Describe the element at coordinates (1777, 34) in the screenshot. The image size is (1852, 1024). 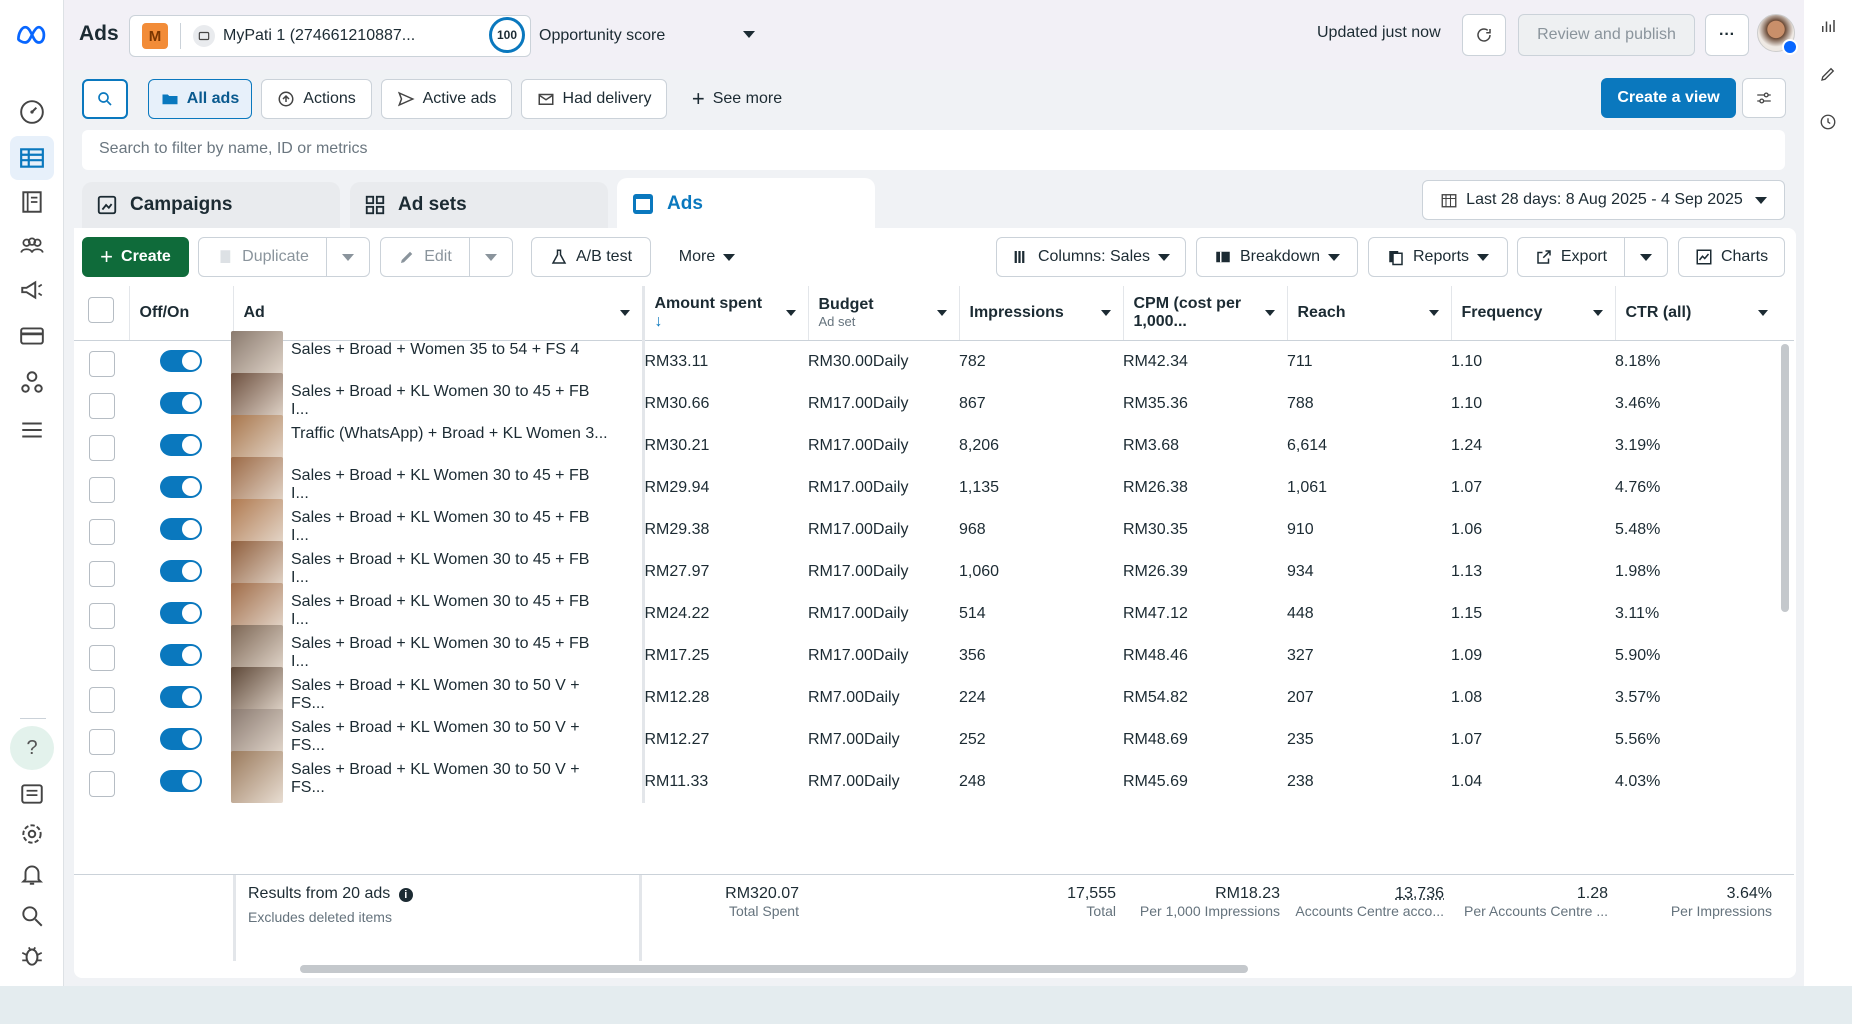
I see `user-avatar` at that location.